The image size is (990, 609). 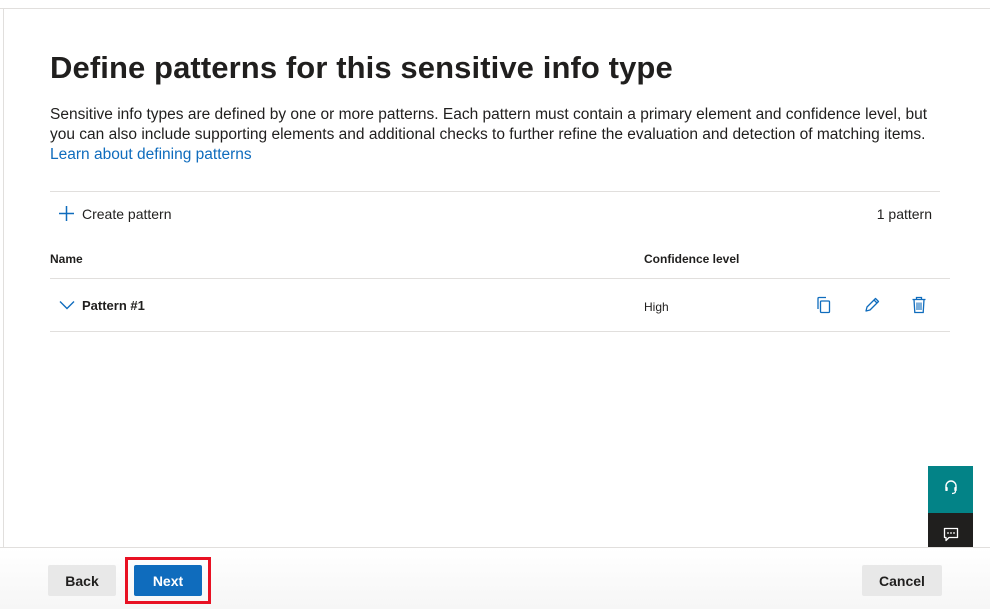 I want to click on feedback-icon, so click(x=951, y=537).